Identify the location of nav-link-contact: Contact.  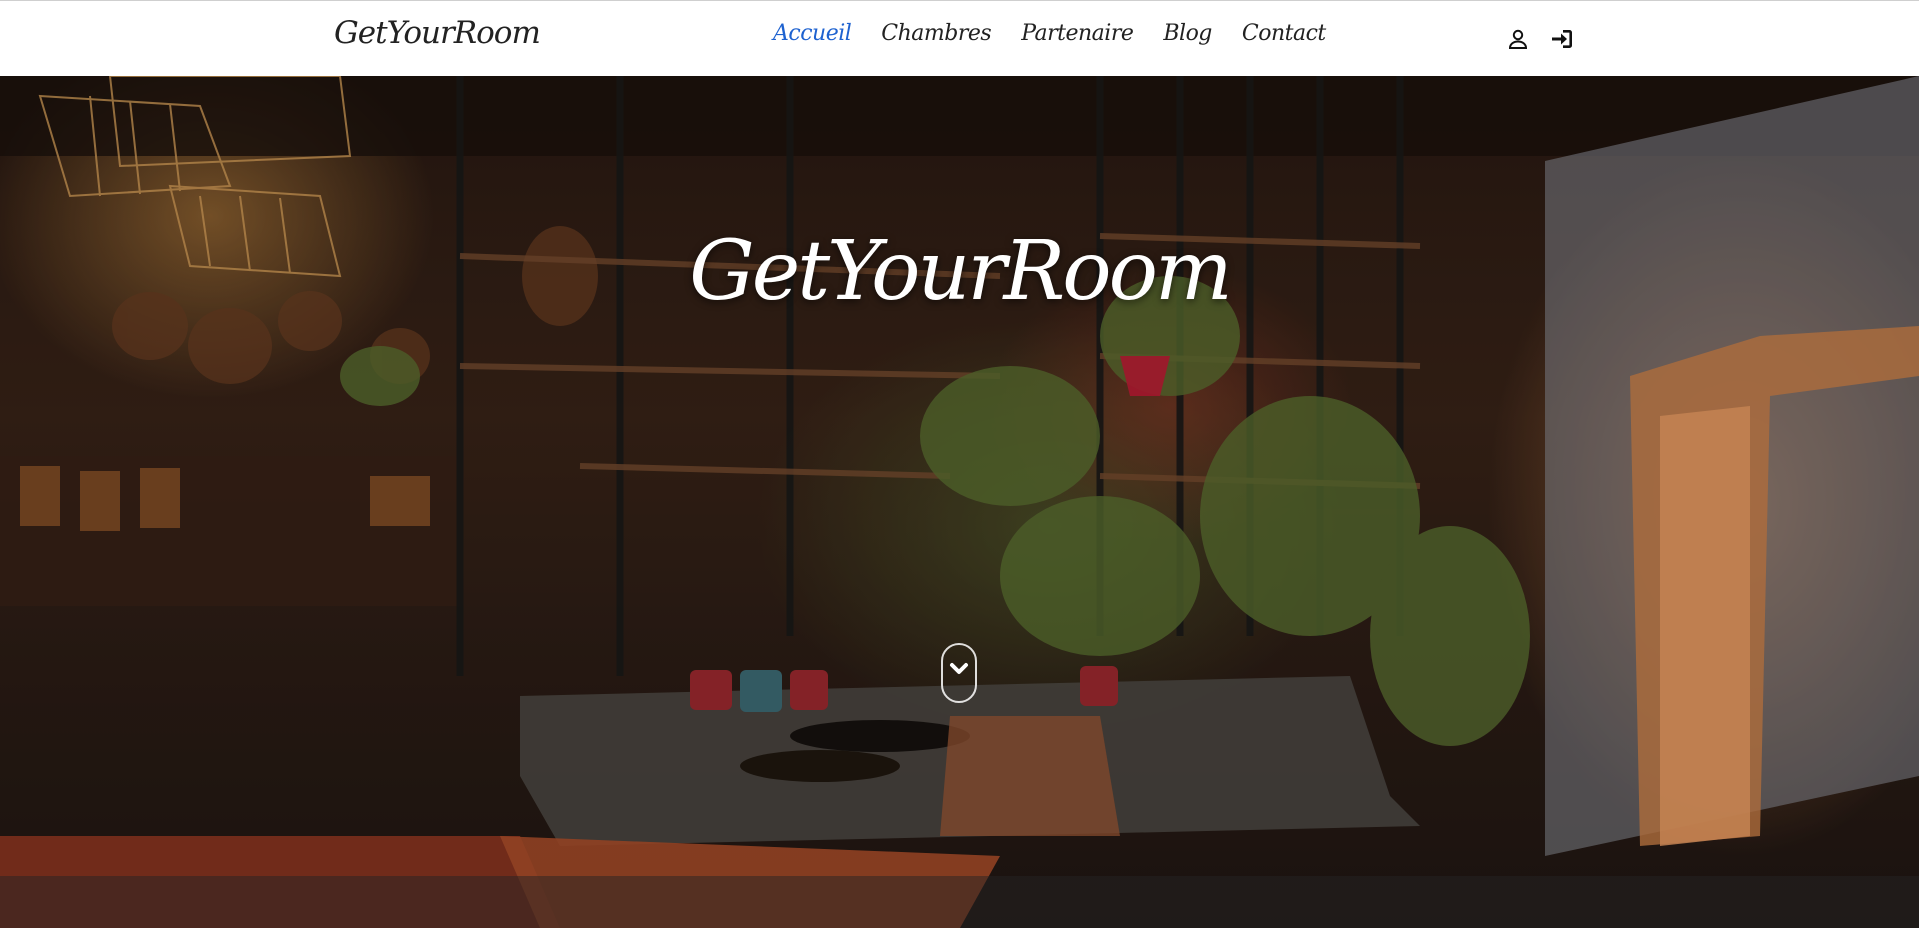
(1284, 33).